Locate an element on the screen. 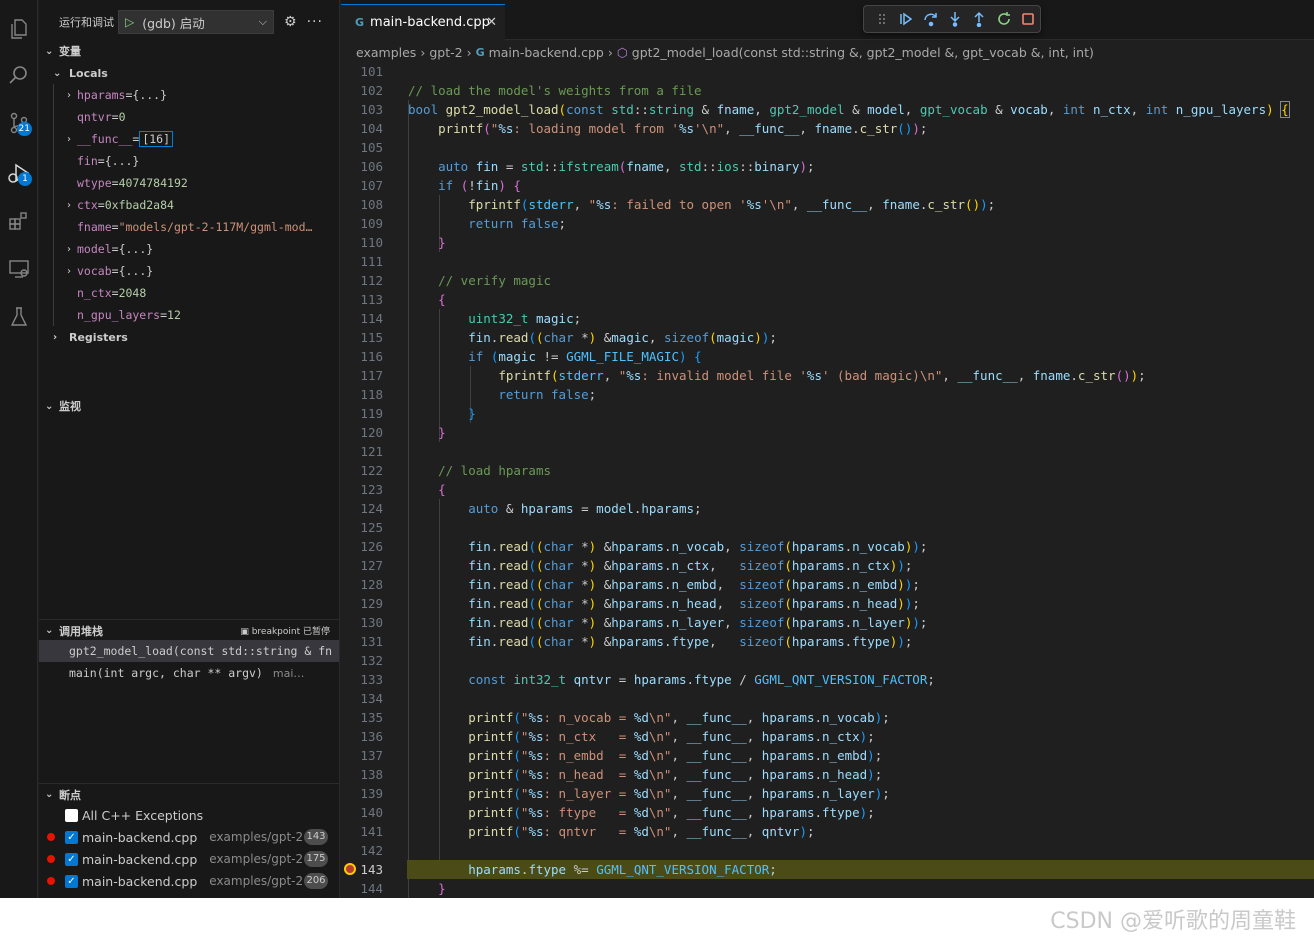 The height and width of the screenshot is (938, 1314). code-line: 105 is located at coordinates (827, 147).